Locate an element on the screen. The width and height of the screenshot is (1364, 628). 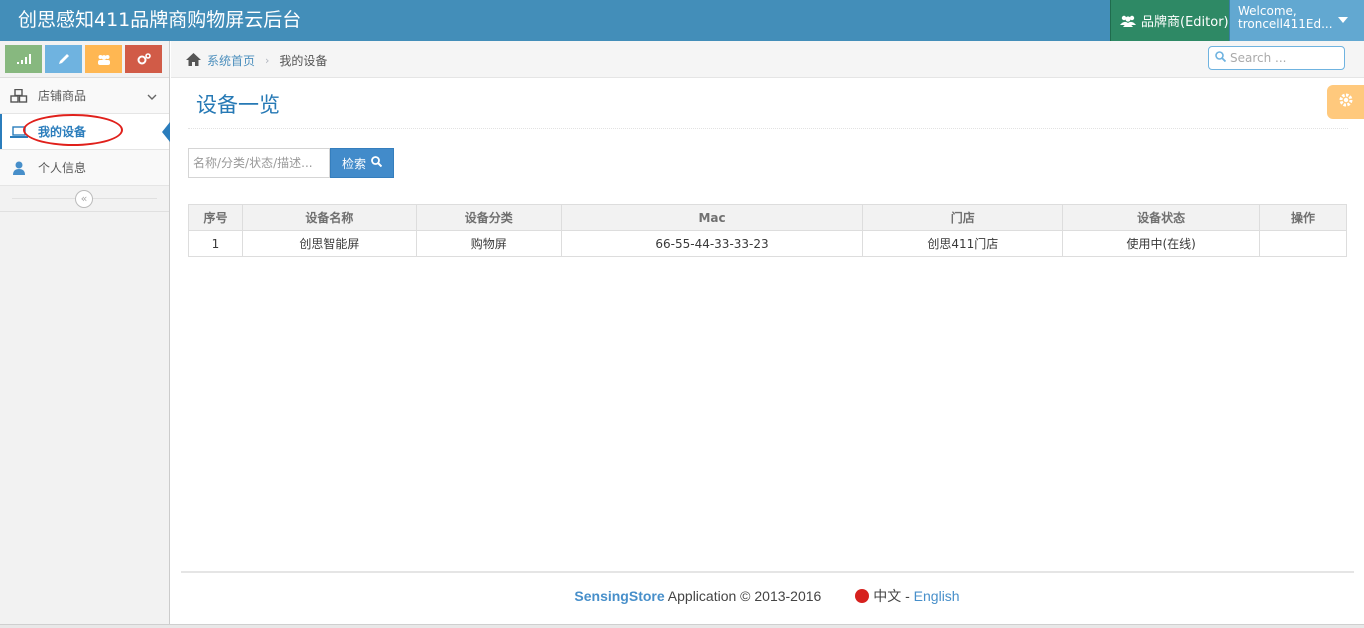
bottom-scrollbar is located at coordinates (682, 626).